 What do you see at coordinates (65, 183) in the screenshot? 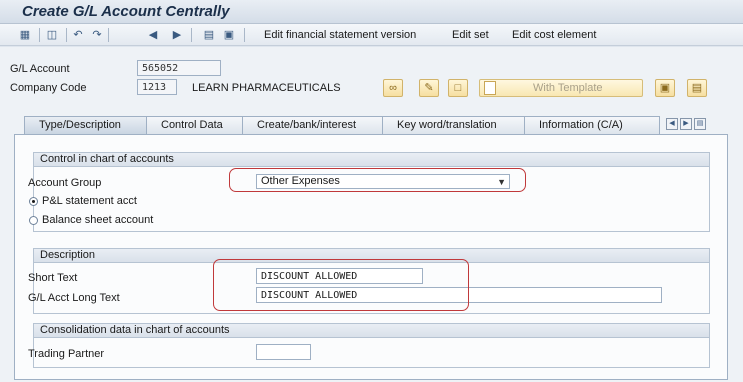
I see `account-group-label: Account Group` at bounding box center [65, 183].